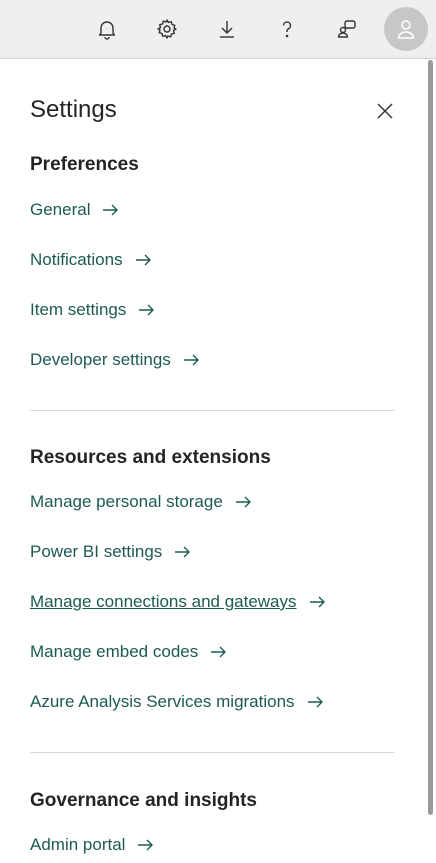 Image resolution: width=436 pixels, height=863 pixels. I want to click on link-label: Manage embed codes, so click(114, 651).